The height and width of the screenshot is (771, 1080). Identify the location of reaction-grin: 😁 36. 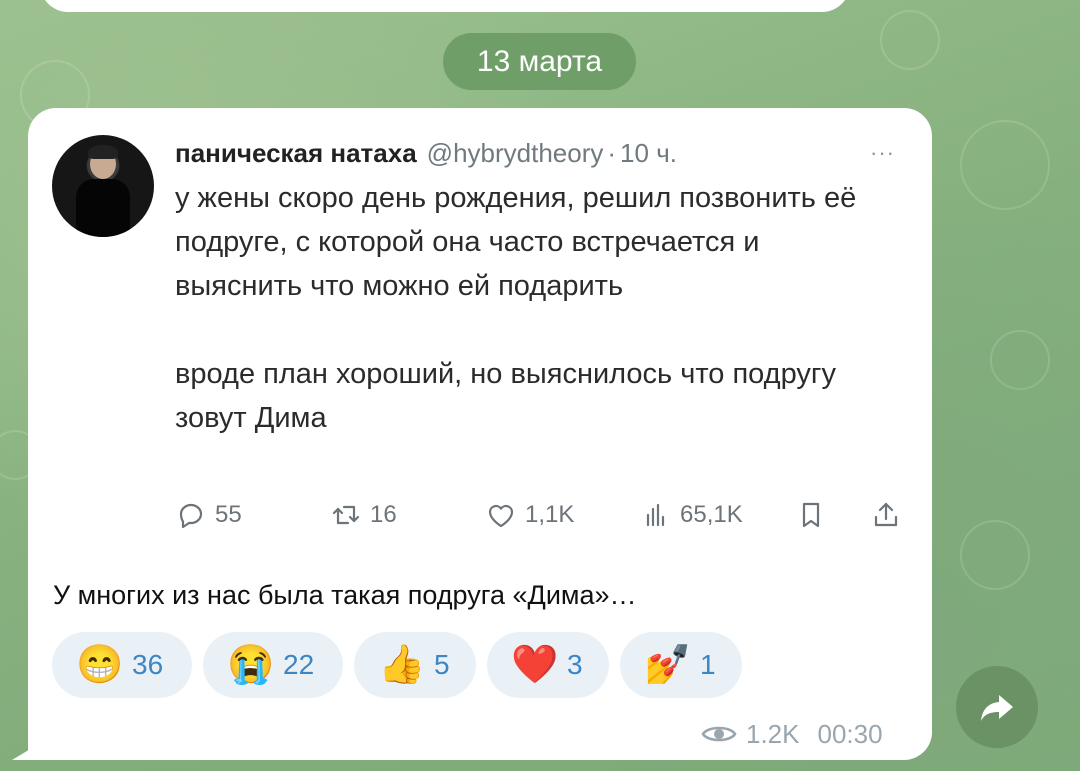
(122, 665).